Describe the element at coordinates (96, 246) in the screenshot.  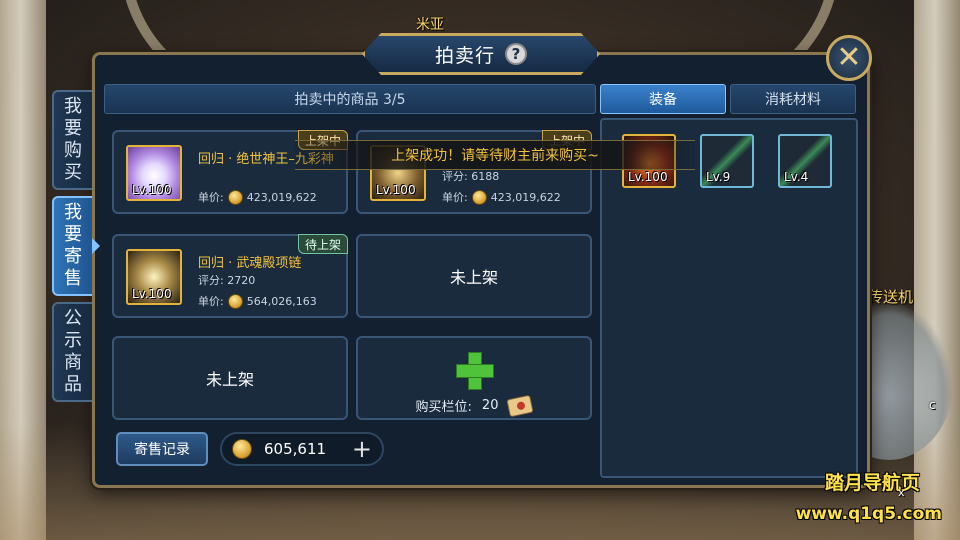
I see `active-tab-arrow-icon` at that location.